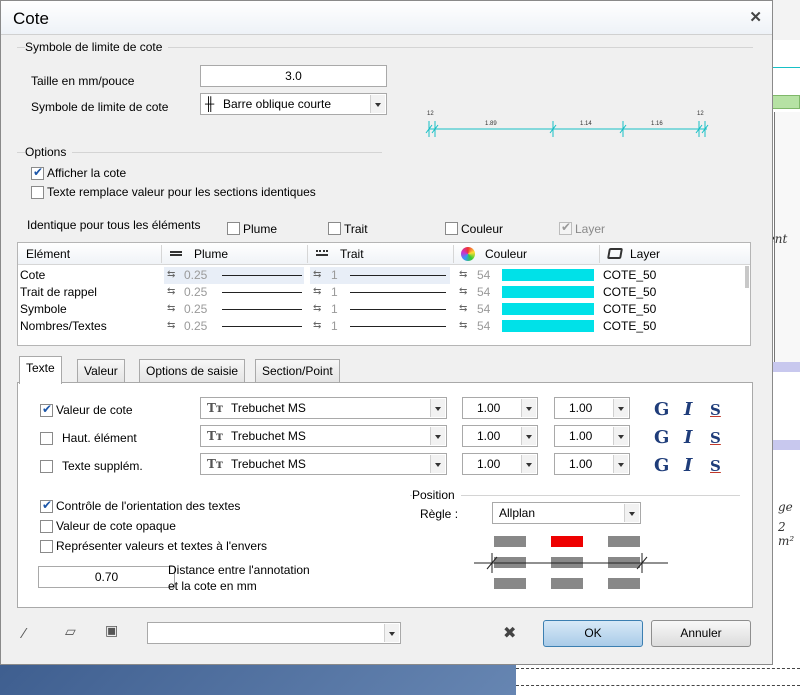  I want to click on texte-supplem-checkbox, so click(46, 466).